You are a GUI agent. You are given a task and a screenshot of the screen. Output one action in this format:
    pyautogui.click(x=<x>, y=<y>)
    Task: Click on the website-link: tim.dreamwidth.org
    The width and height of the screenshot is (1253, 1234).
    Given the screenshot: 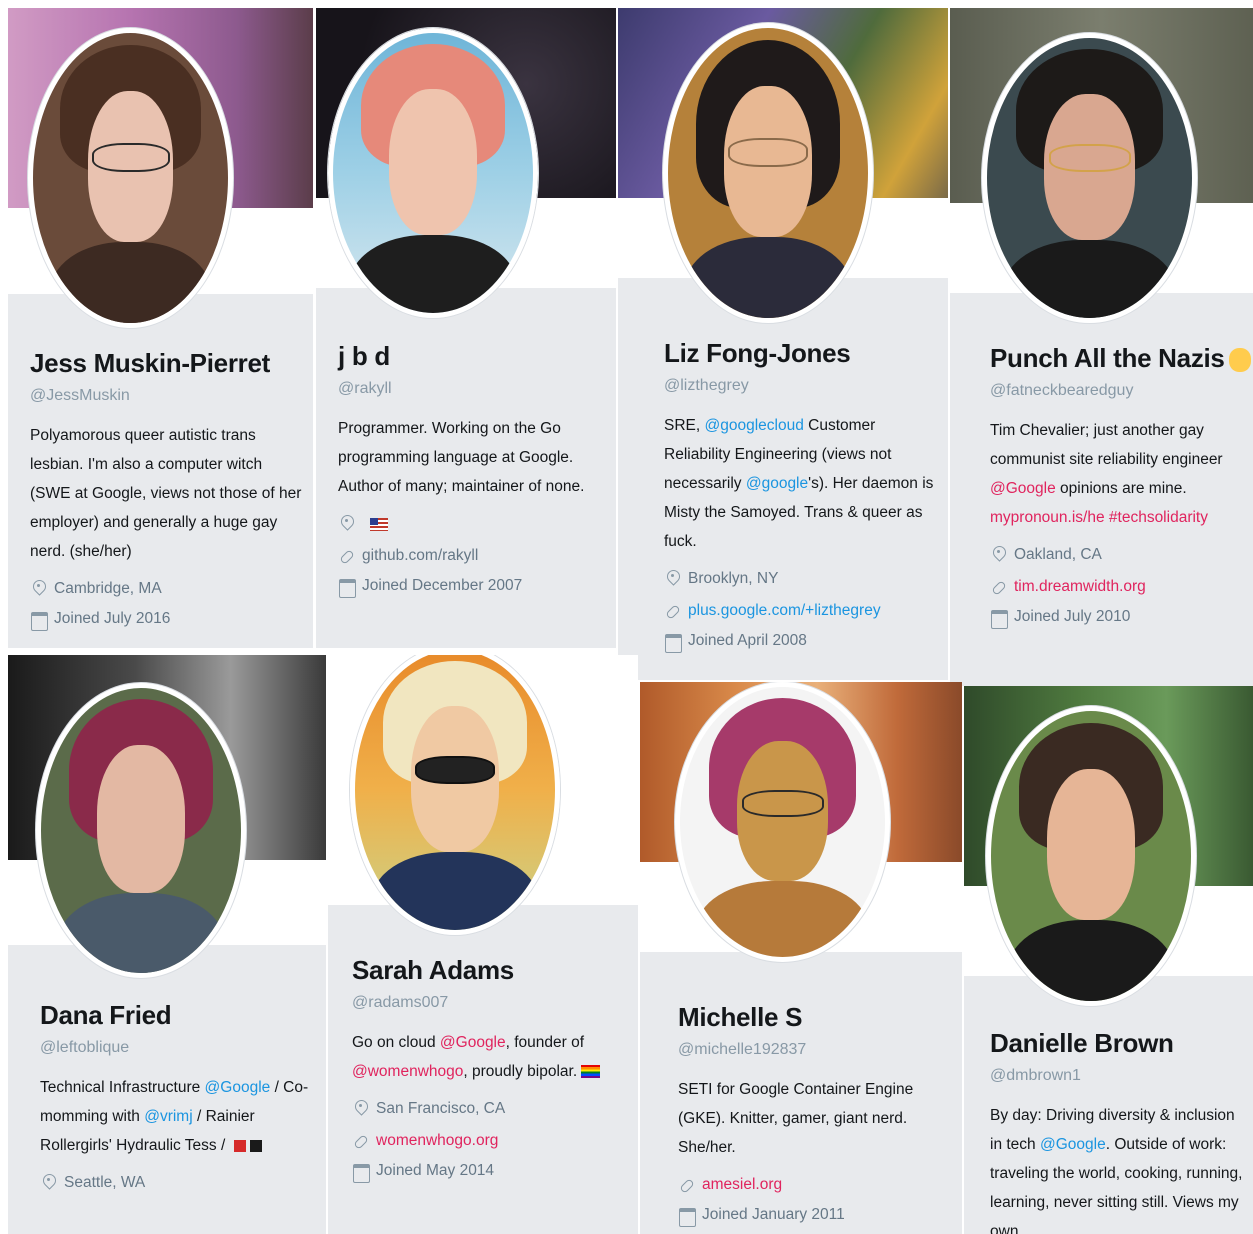 What is the action you would take?
    pyautogui.click(x=1080, y=587)
    